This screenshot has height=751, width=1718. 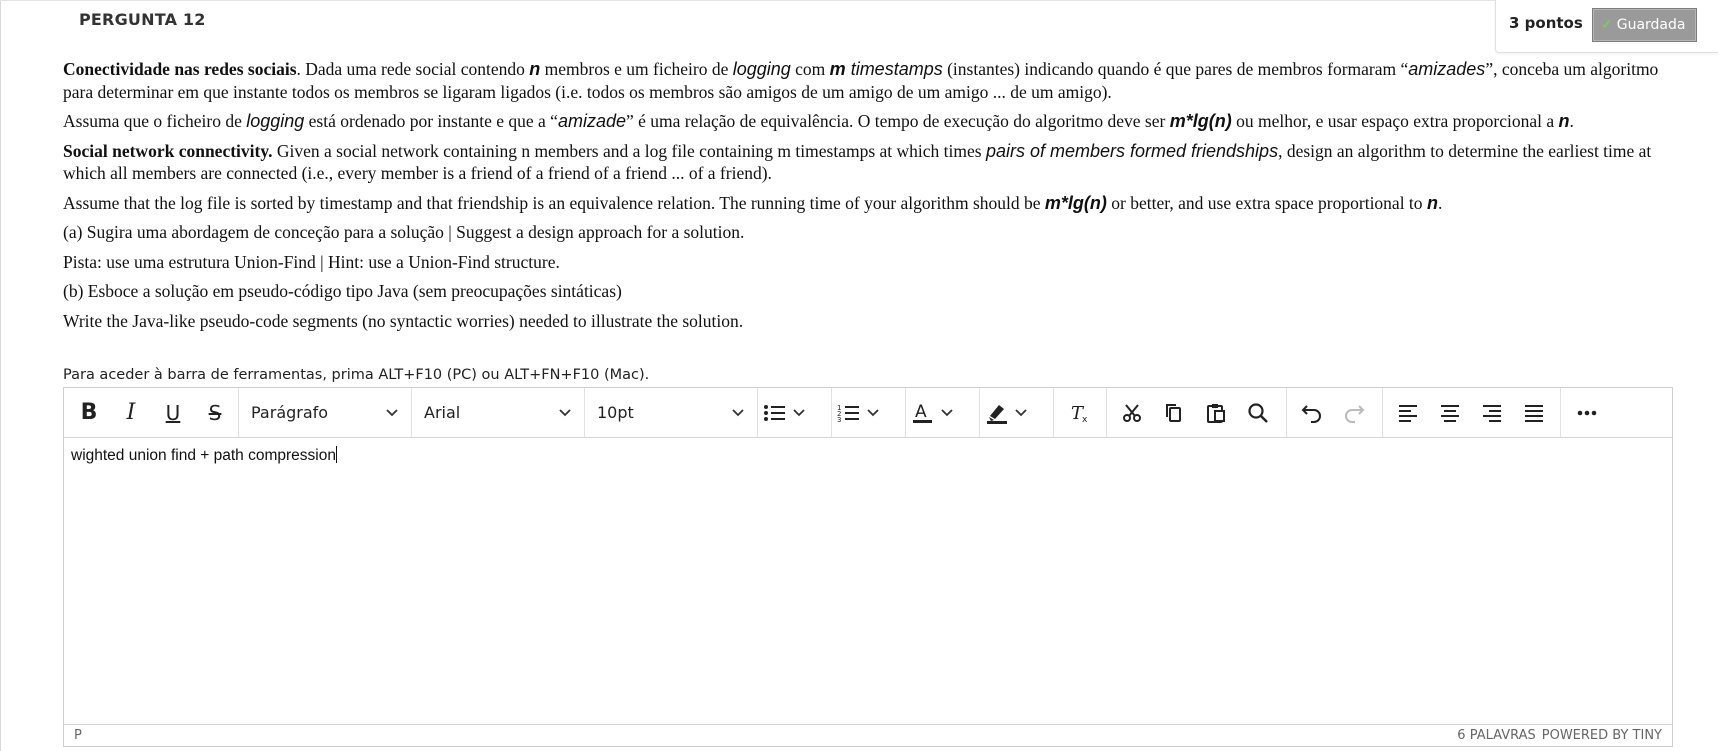 What do you see at coordinates (774, 412) in the screenshot?
I see `bullet-list-icon` at bounding box center [774, 412].